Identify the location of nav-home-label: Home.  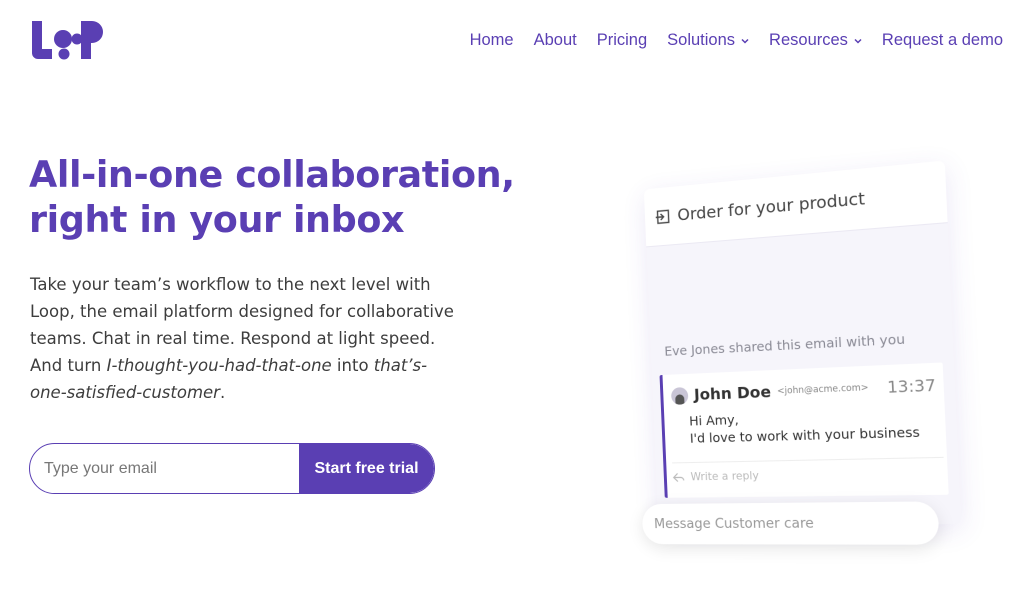
(491, 40).